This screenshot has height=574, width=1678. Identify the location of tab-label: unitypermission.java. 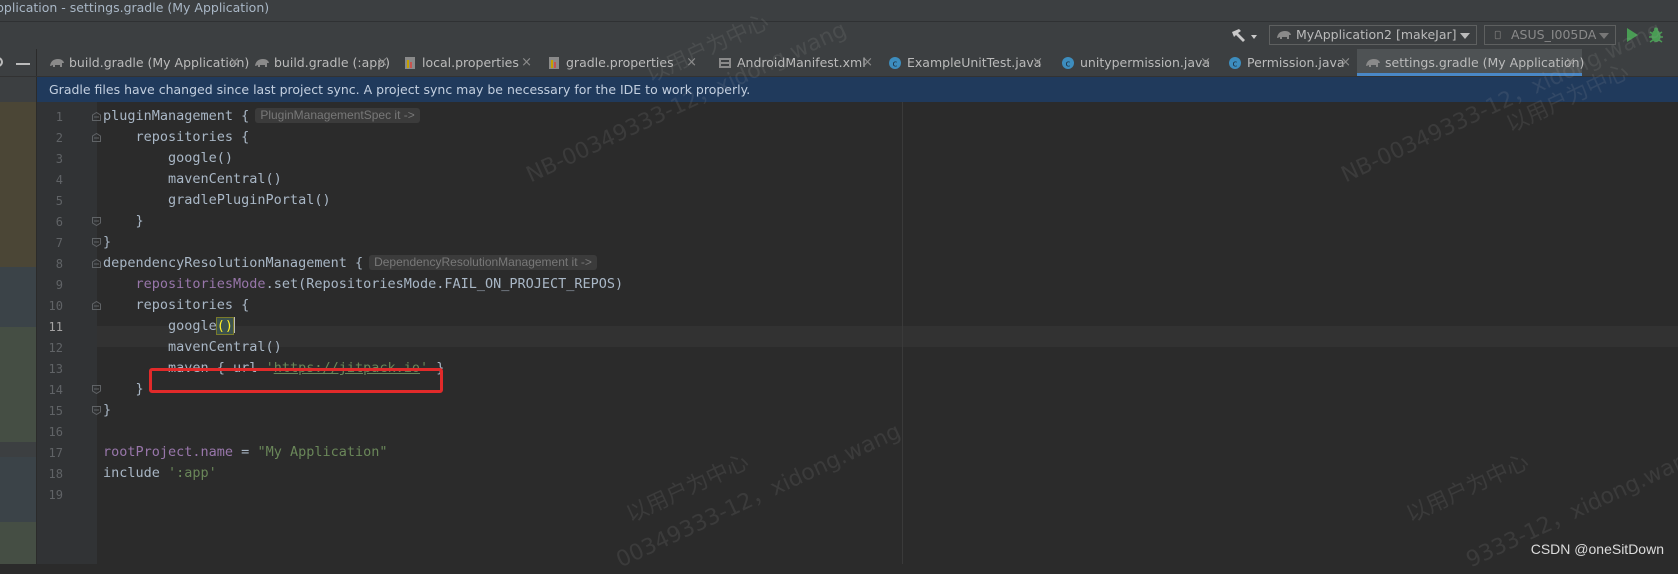
(1145, 62).